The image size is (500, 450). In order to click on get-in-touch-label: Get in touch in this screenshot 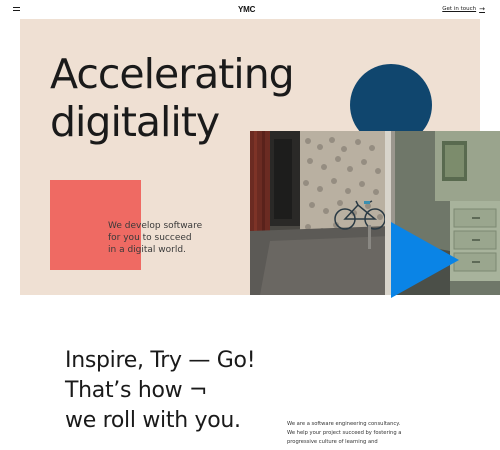, I will do `click(459, 9)`.